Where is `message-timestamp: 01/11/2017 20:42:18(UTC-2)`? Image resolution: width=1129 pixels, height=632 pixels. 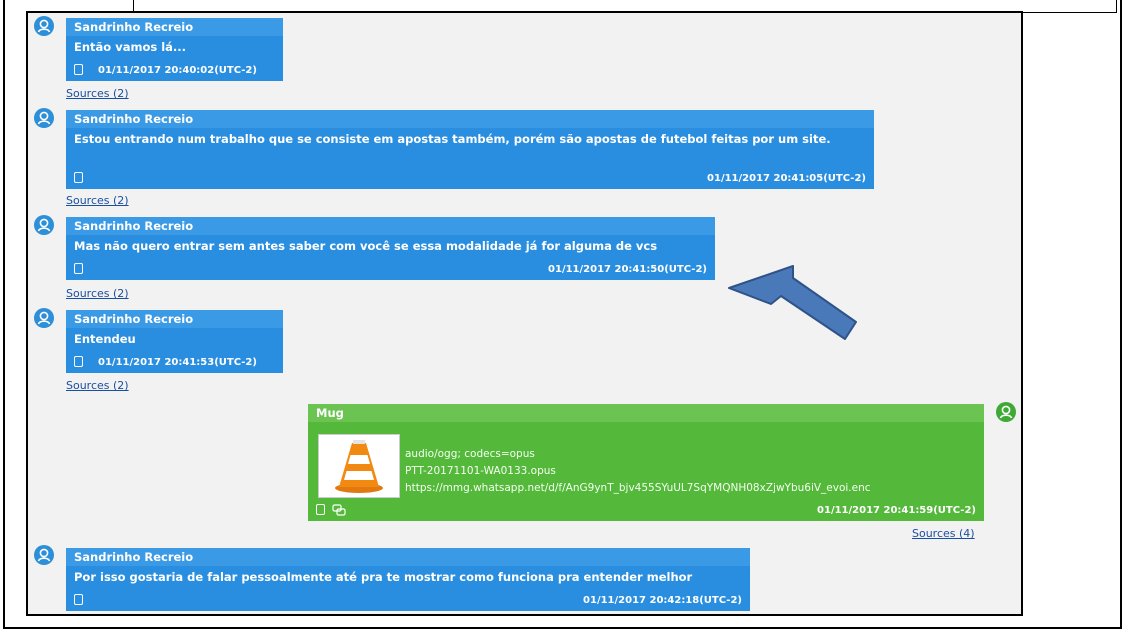
message-timestamp: 01/11/2017 20:42:18(UTC-2) is located at coordinates (662, 600).